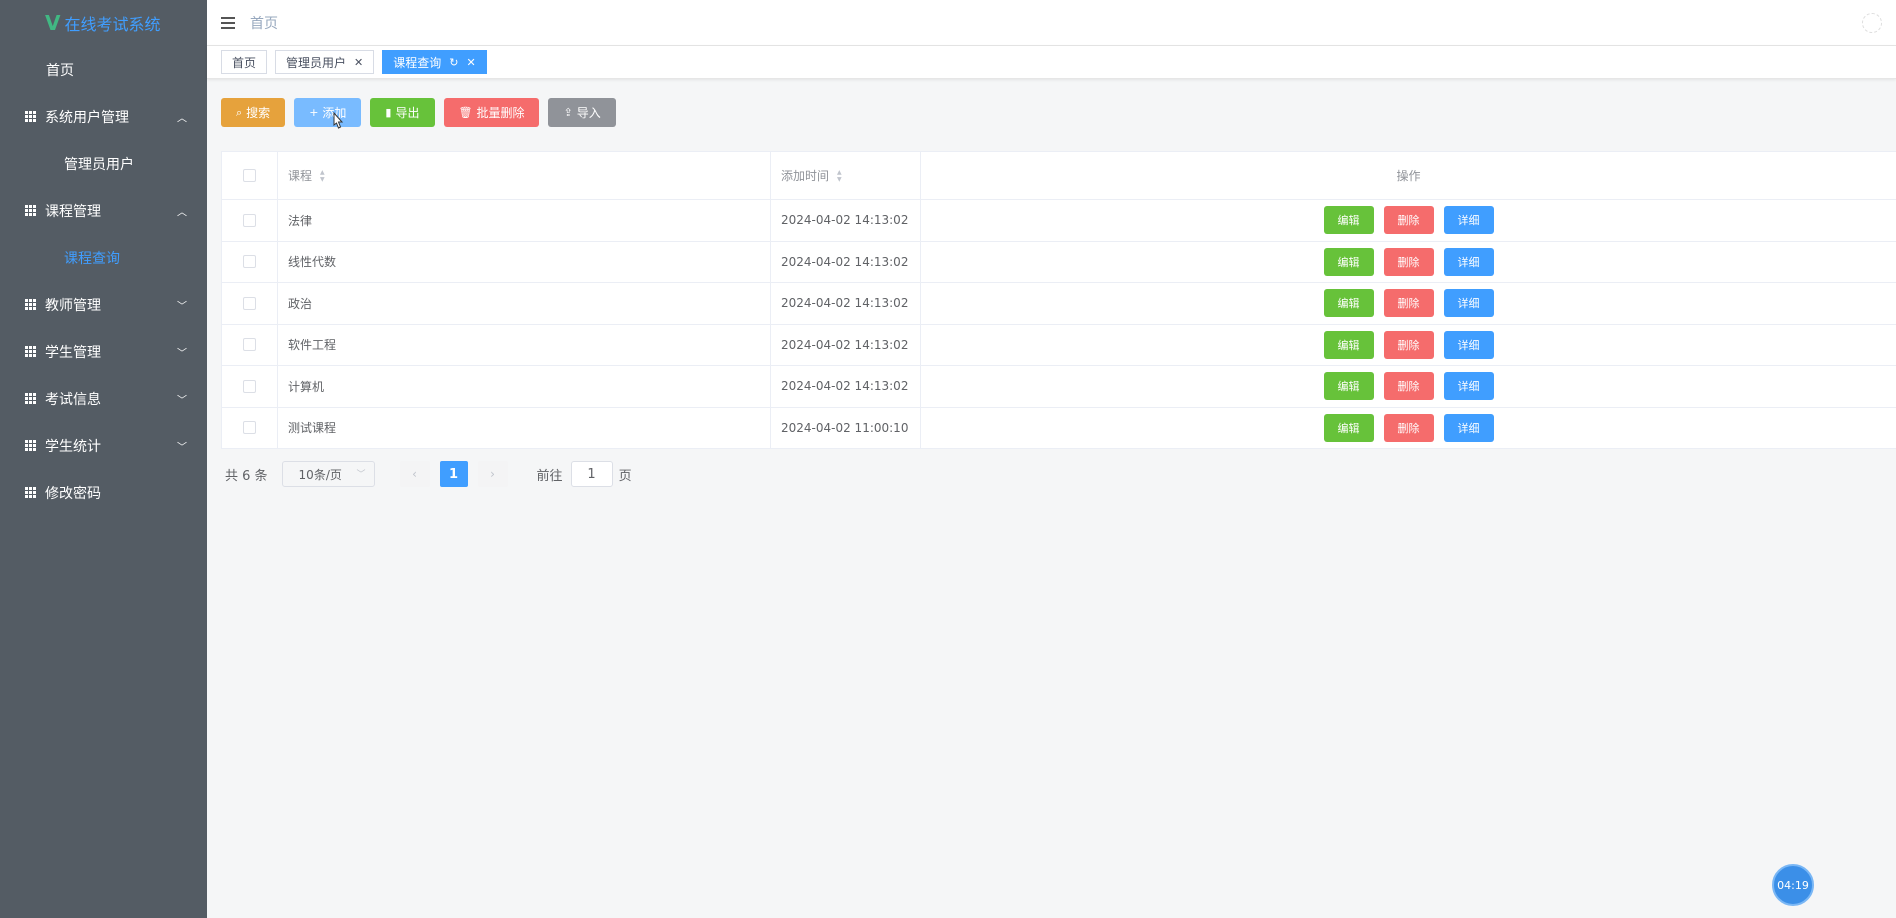 The width and height of the screenshot is (1896, 918). I want to click on sidebar-group-teacher: 教师管理 ﹀, so click(103, 304).